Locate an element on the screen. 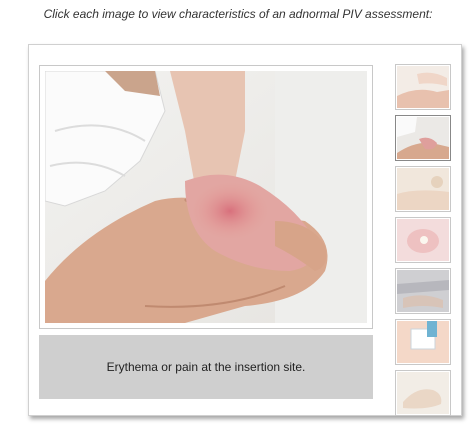 Image resolution: width=476 pixels, height=439 pixels. thumbnail-3-photo is located at coordinates (423, 189).